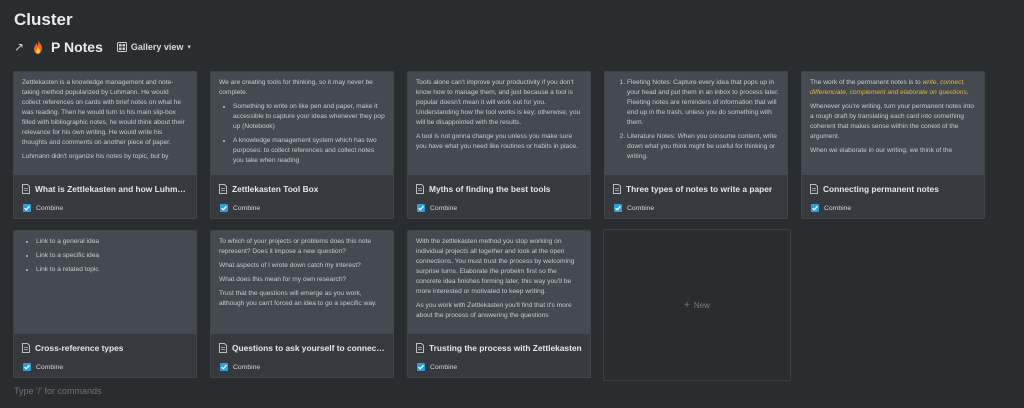 The width and height of the screenshot is (1024, 408). I want to click on card-title-row: Connecting permanent notes, so click(894, 189).